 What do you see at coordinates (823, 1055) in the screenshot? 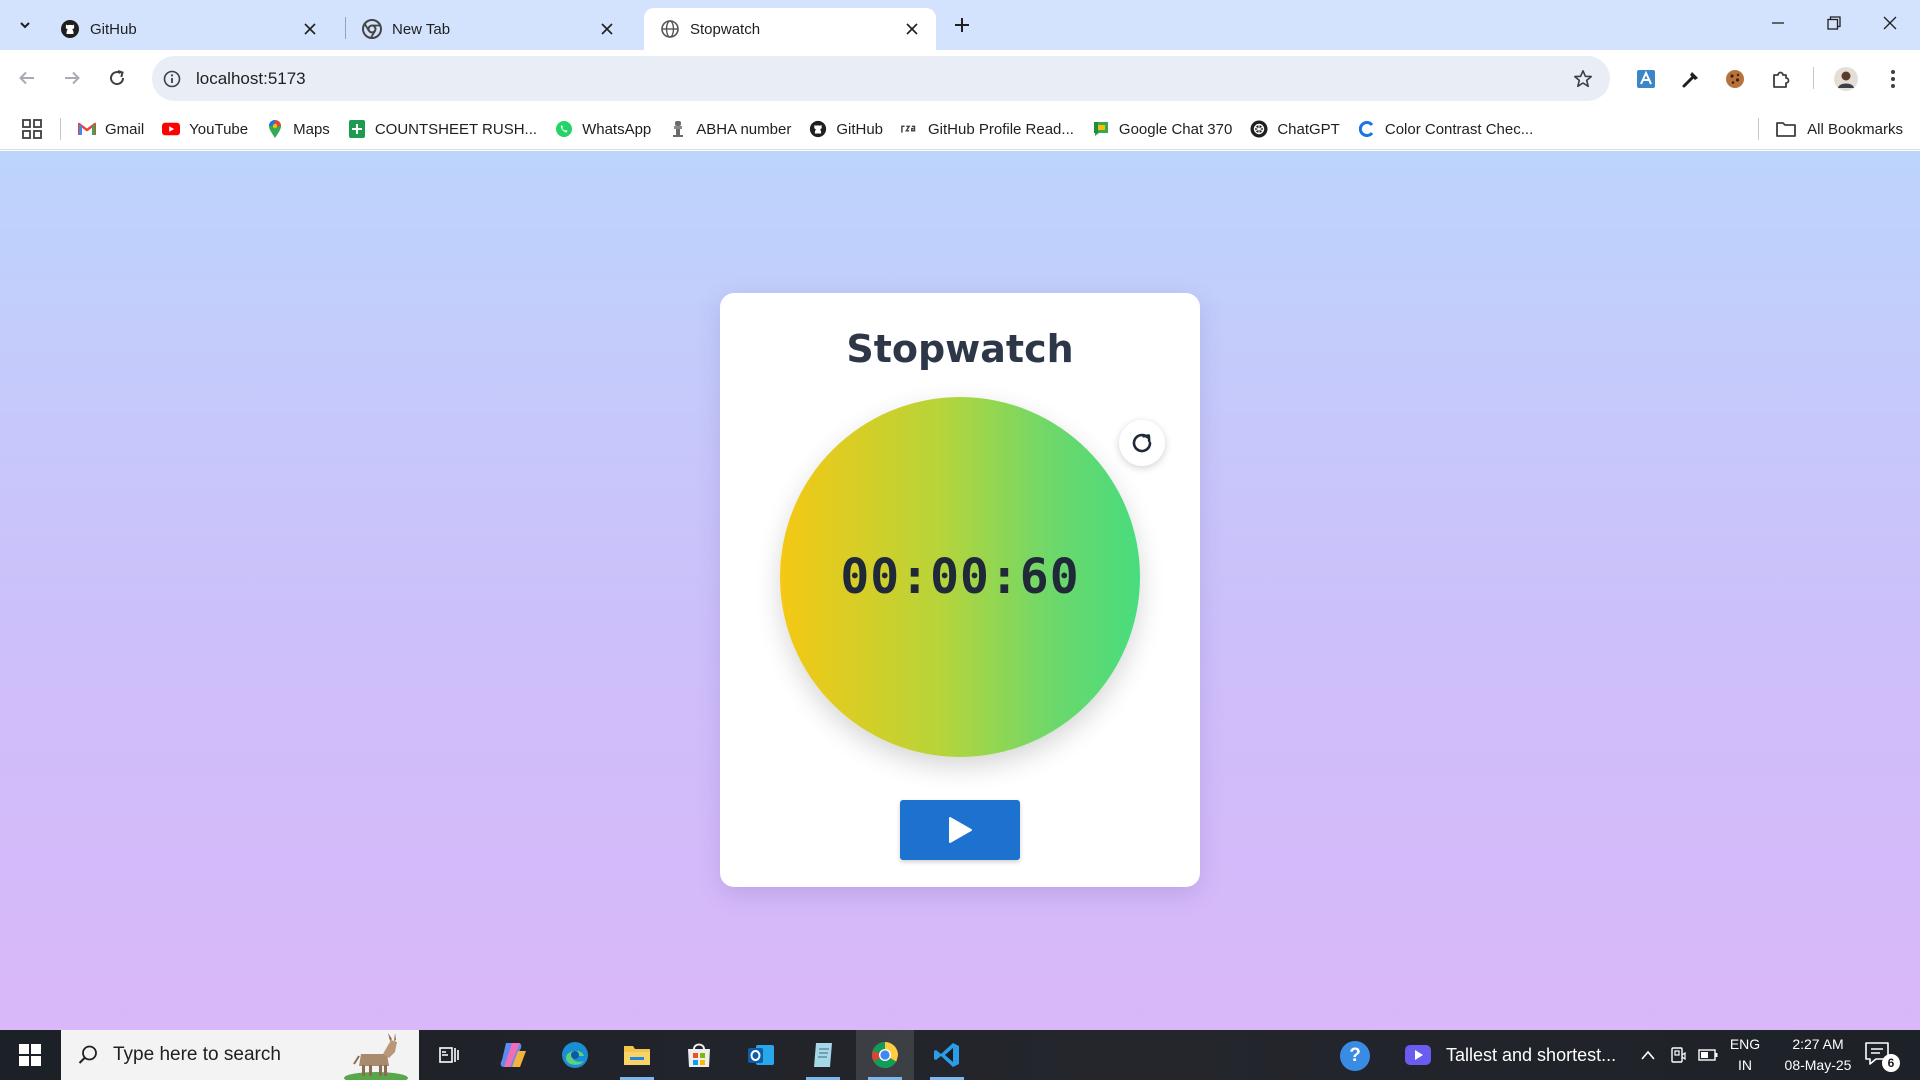
I see `snipping-app` at bounding box center [823, 1055].